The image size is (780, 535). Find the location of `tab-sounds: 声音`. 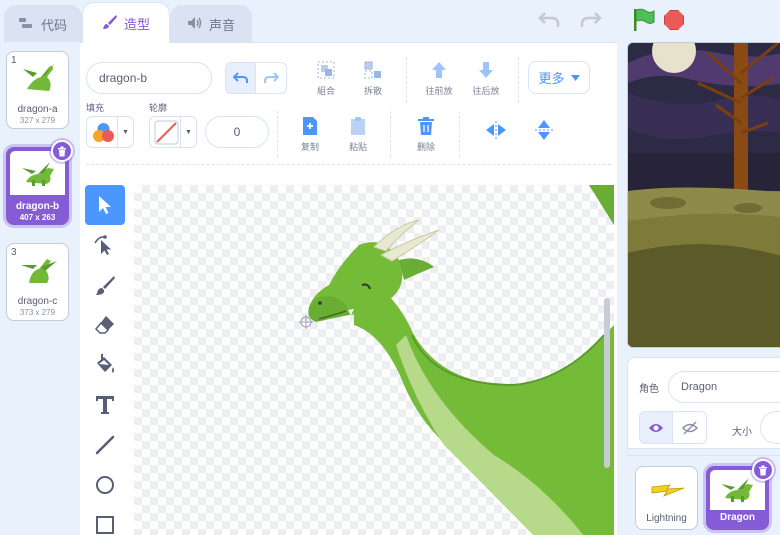

tab-sounds: 声音 is located at coordinates (211, 24).